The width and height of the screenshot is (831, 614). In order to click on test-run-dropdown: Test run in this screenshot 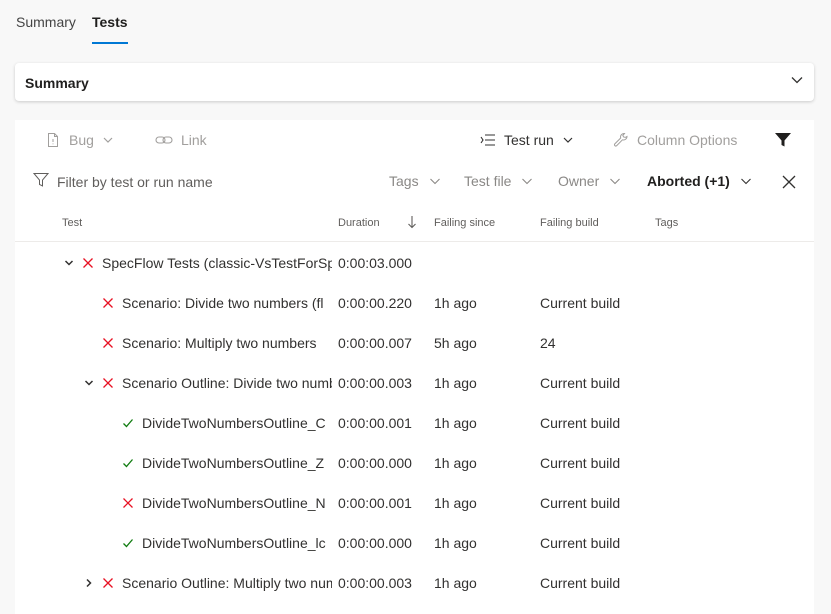, I will do `click(527, 140)`.